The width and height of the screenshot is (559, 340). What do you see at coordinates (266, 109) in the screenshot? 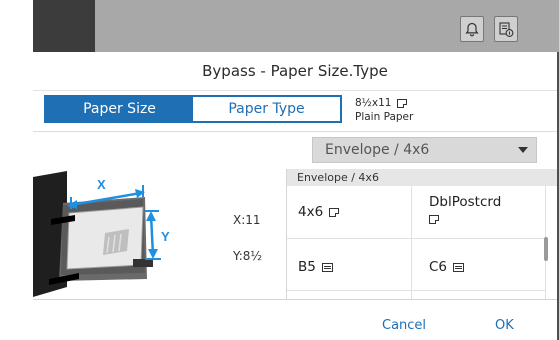
I see `tab-paper-type: Paper Type` at bounding box center [266, 109].